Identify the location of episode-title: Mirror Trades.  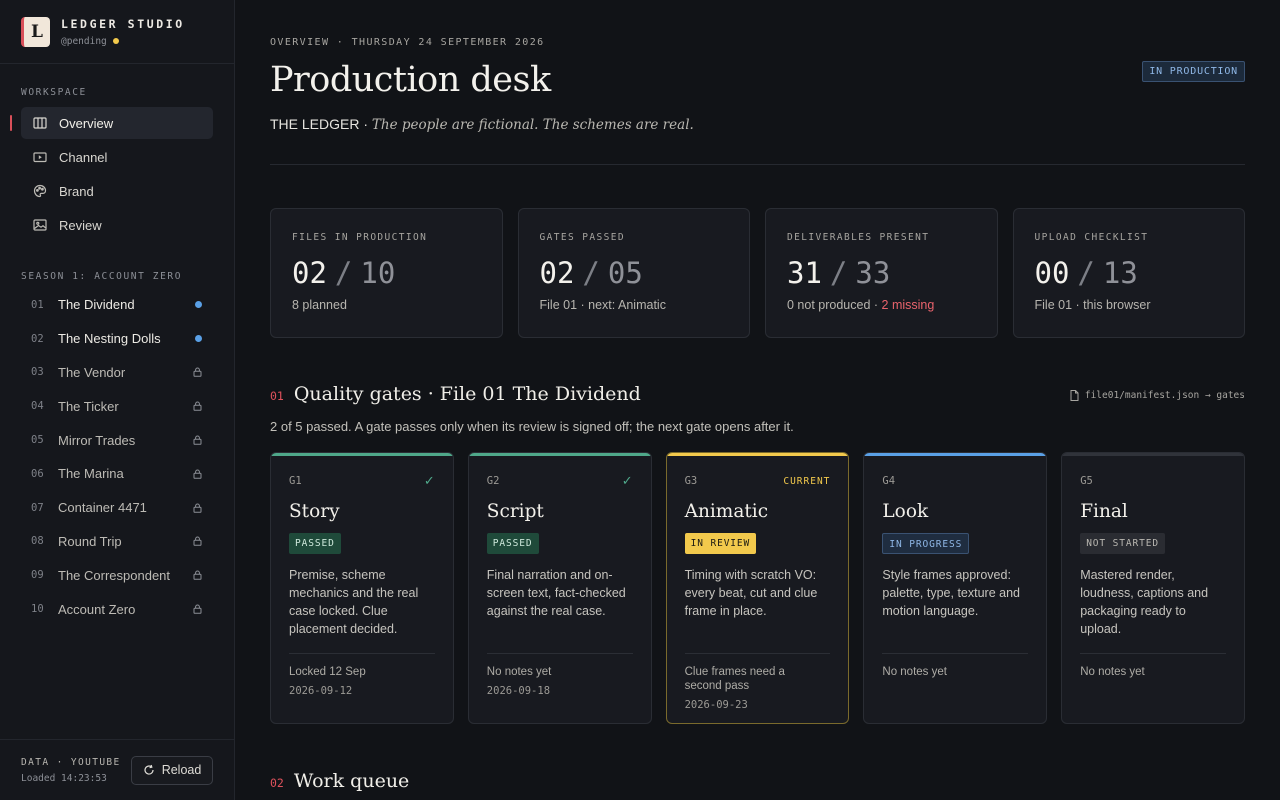
(97, 440).